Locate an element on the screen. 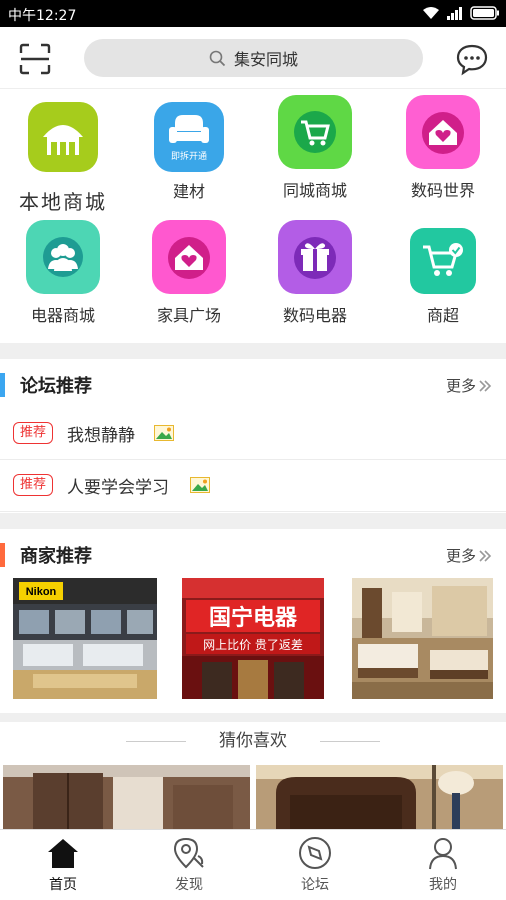 Image resolution: width=506 pixels, height=900 pixels. merchant-more-link: 更多 is located at coordinates (469, 555).